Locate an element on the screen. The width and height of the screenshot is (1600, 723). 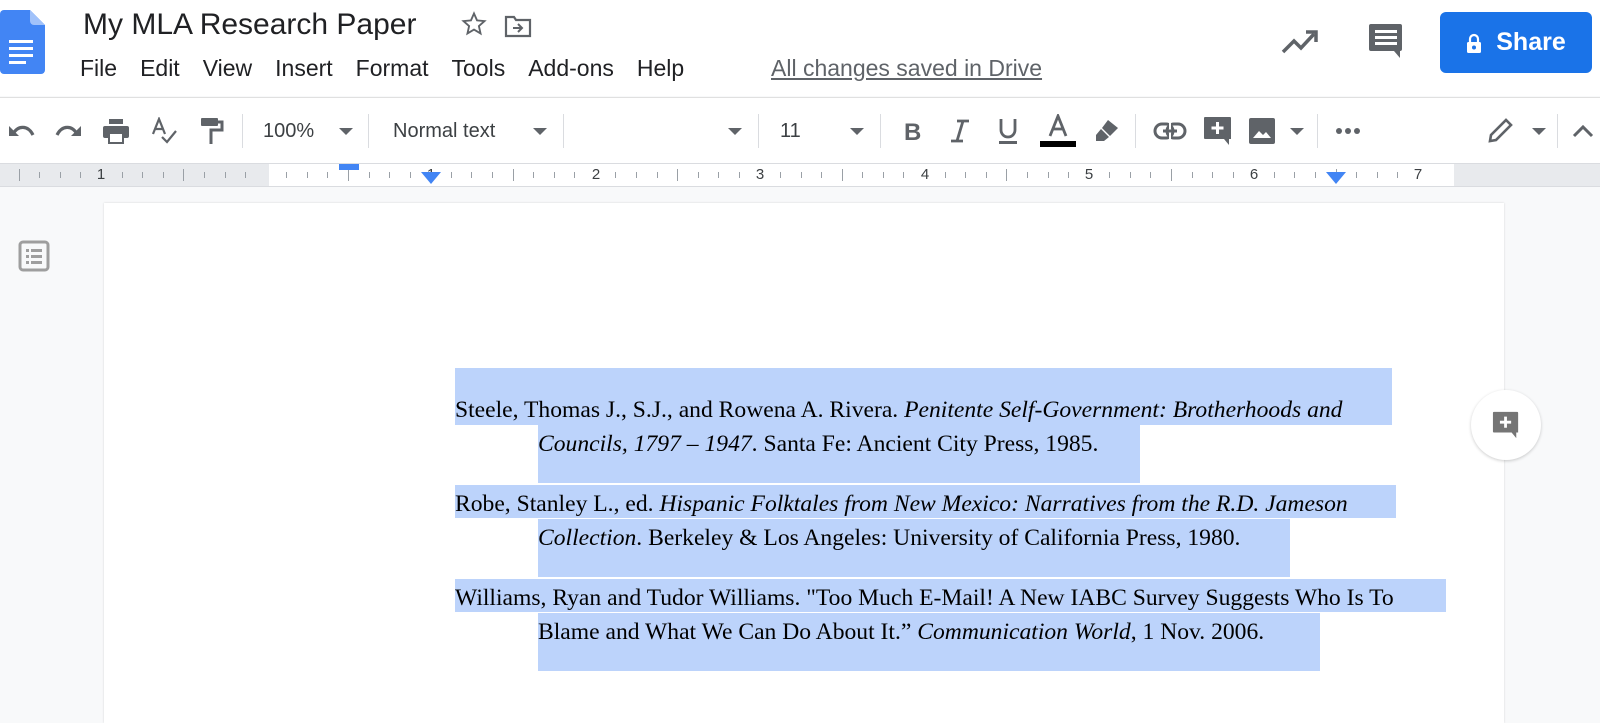
underline-button is located at coordinates (1008, 131).